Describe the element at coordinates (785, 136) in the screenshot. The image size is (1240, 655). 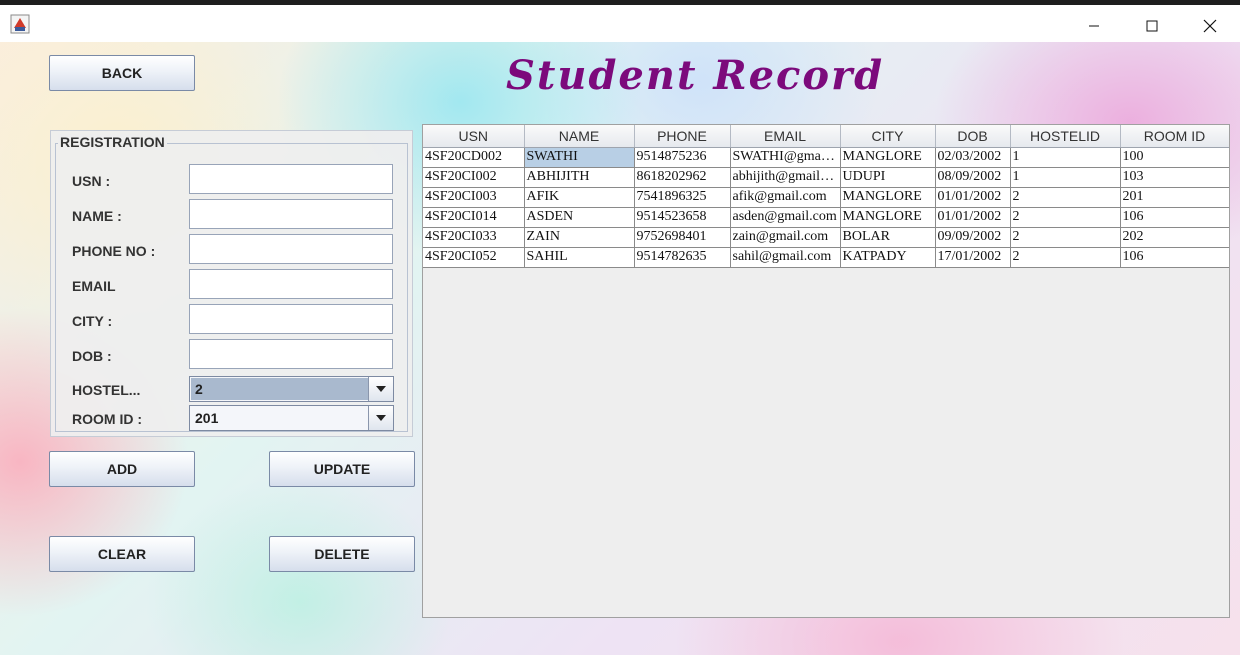
I see `column-header: EMAIL` at that location.